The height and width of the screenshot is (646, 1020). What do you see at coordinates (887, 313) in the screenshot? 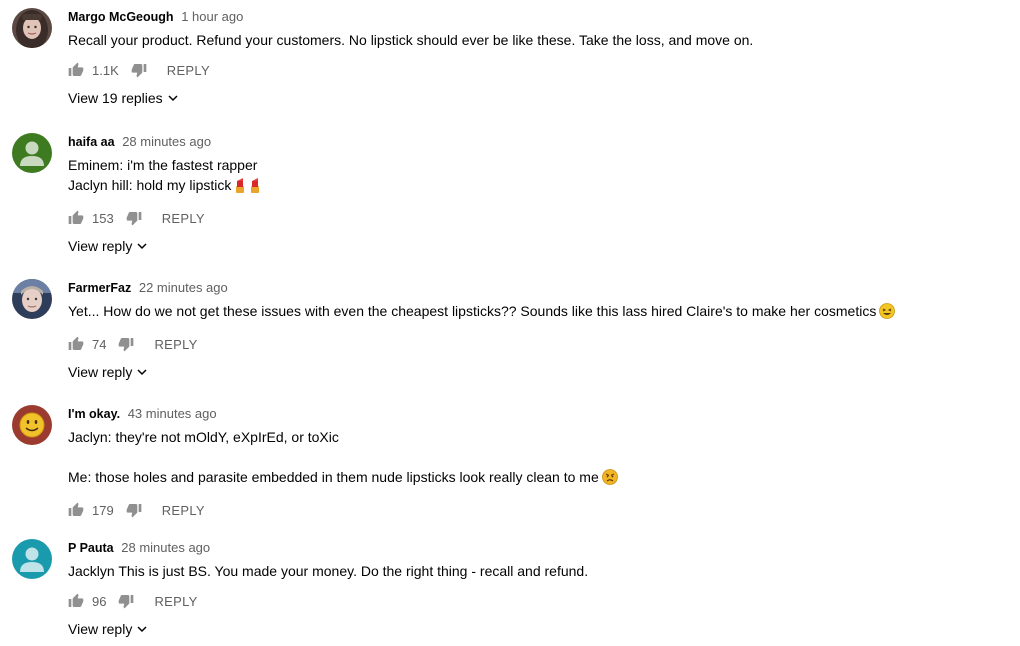
I see `laughing-emoji-icon` at bounding box center [887, 313].